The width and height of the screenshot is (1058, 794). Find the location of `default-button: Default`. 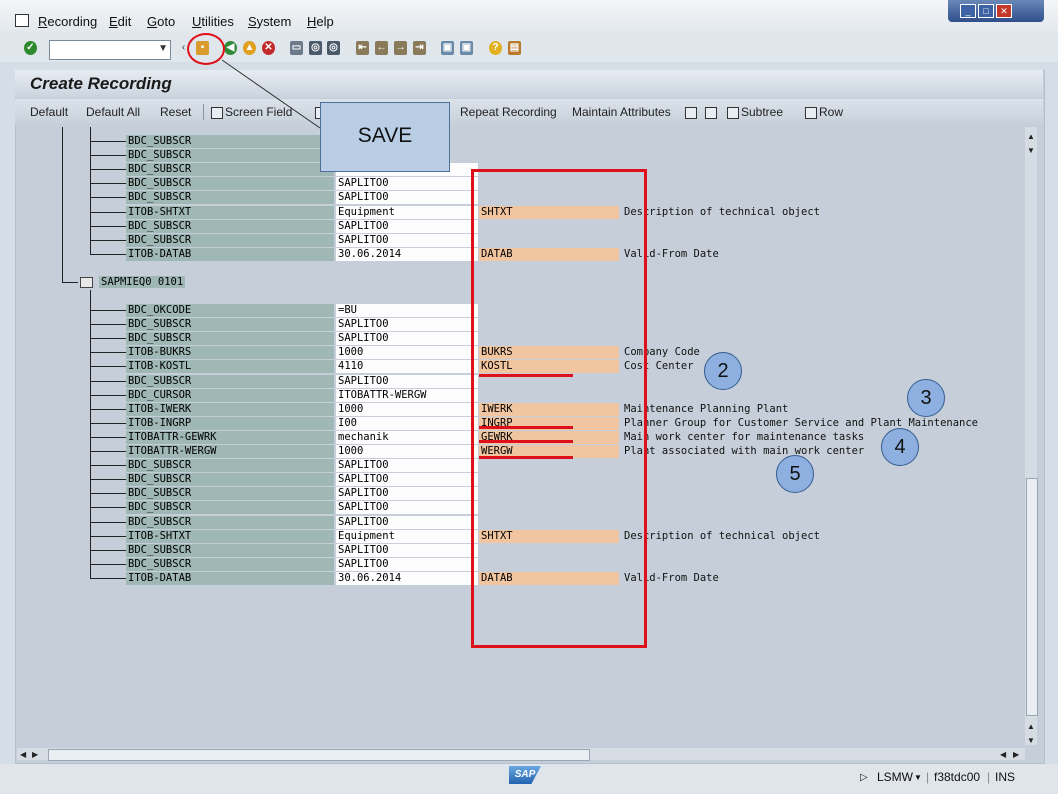

default-button: Default is located at coordinates (49, 112).